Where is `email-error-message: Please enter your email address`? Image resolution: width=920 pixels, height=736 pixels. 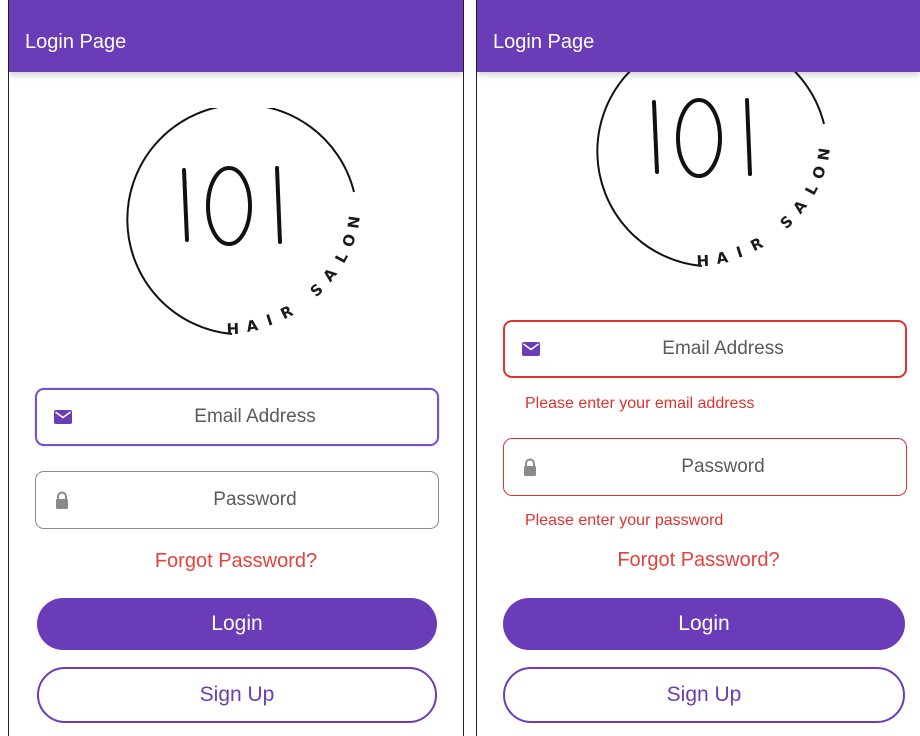 email-error-message: Please enter your email address is located at coordinates (640, 403).